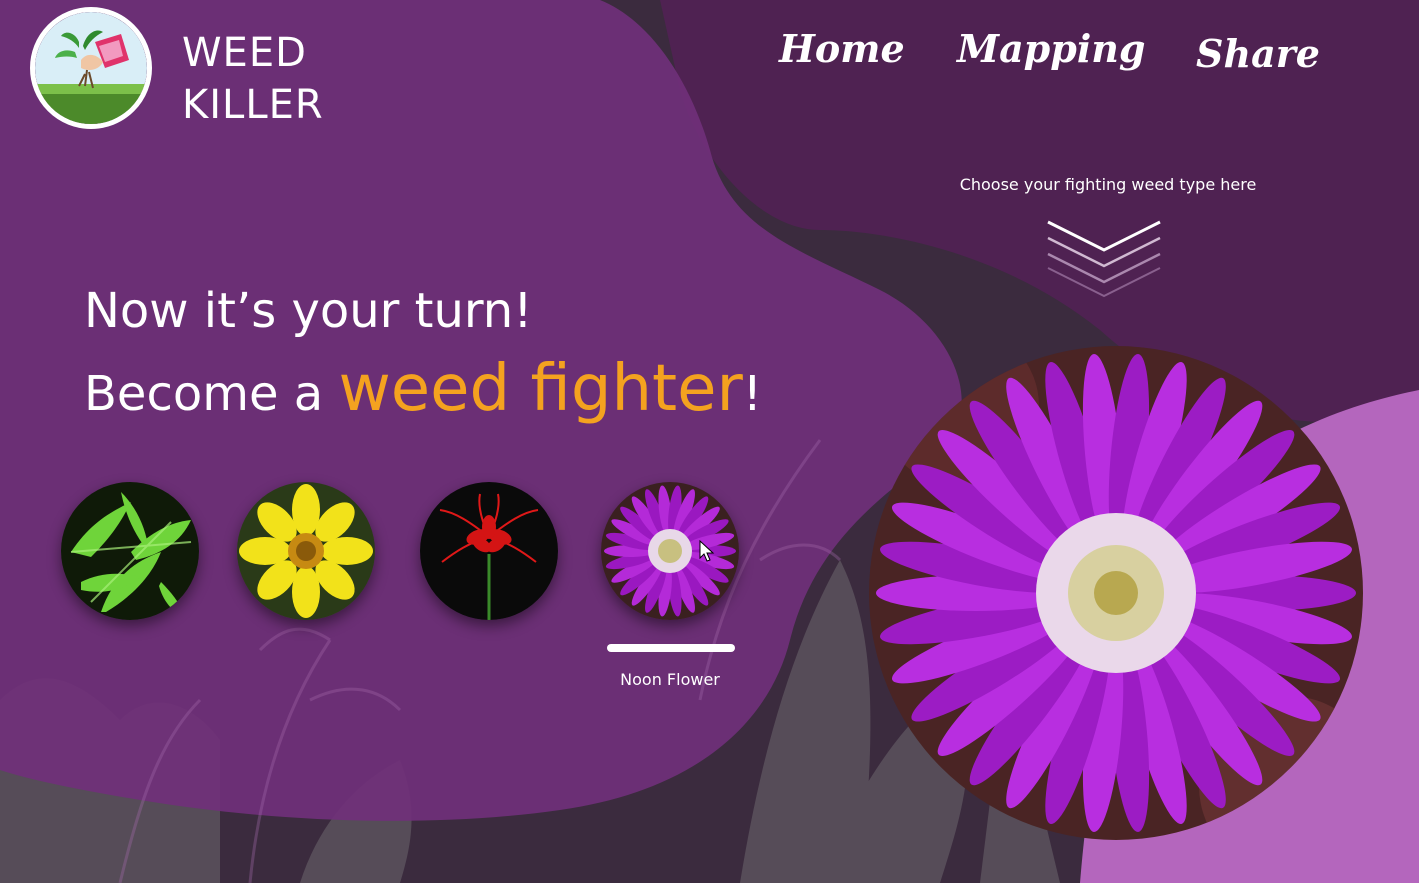  I want to click on brand-name: WEED KILLER, so click(253, 79).